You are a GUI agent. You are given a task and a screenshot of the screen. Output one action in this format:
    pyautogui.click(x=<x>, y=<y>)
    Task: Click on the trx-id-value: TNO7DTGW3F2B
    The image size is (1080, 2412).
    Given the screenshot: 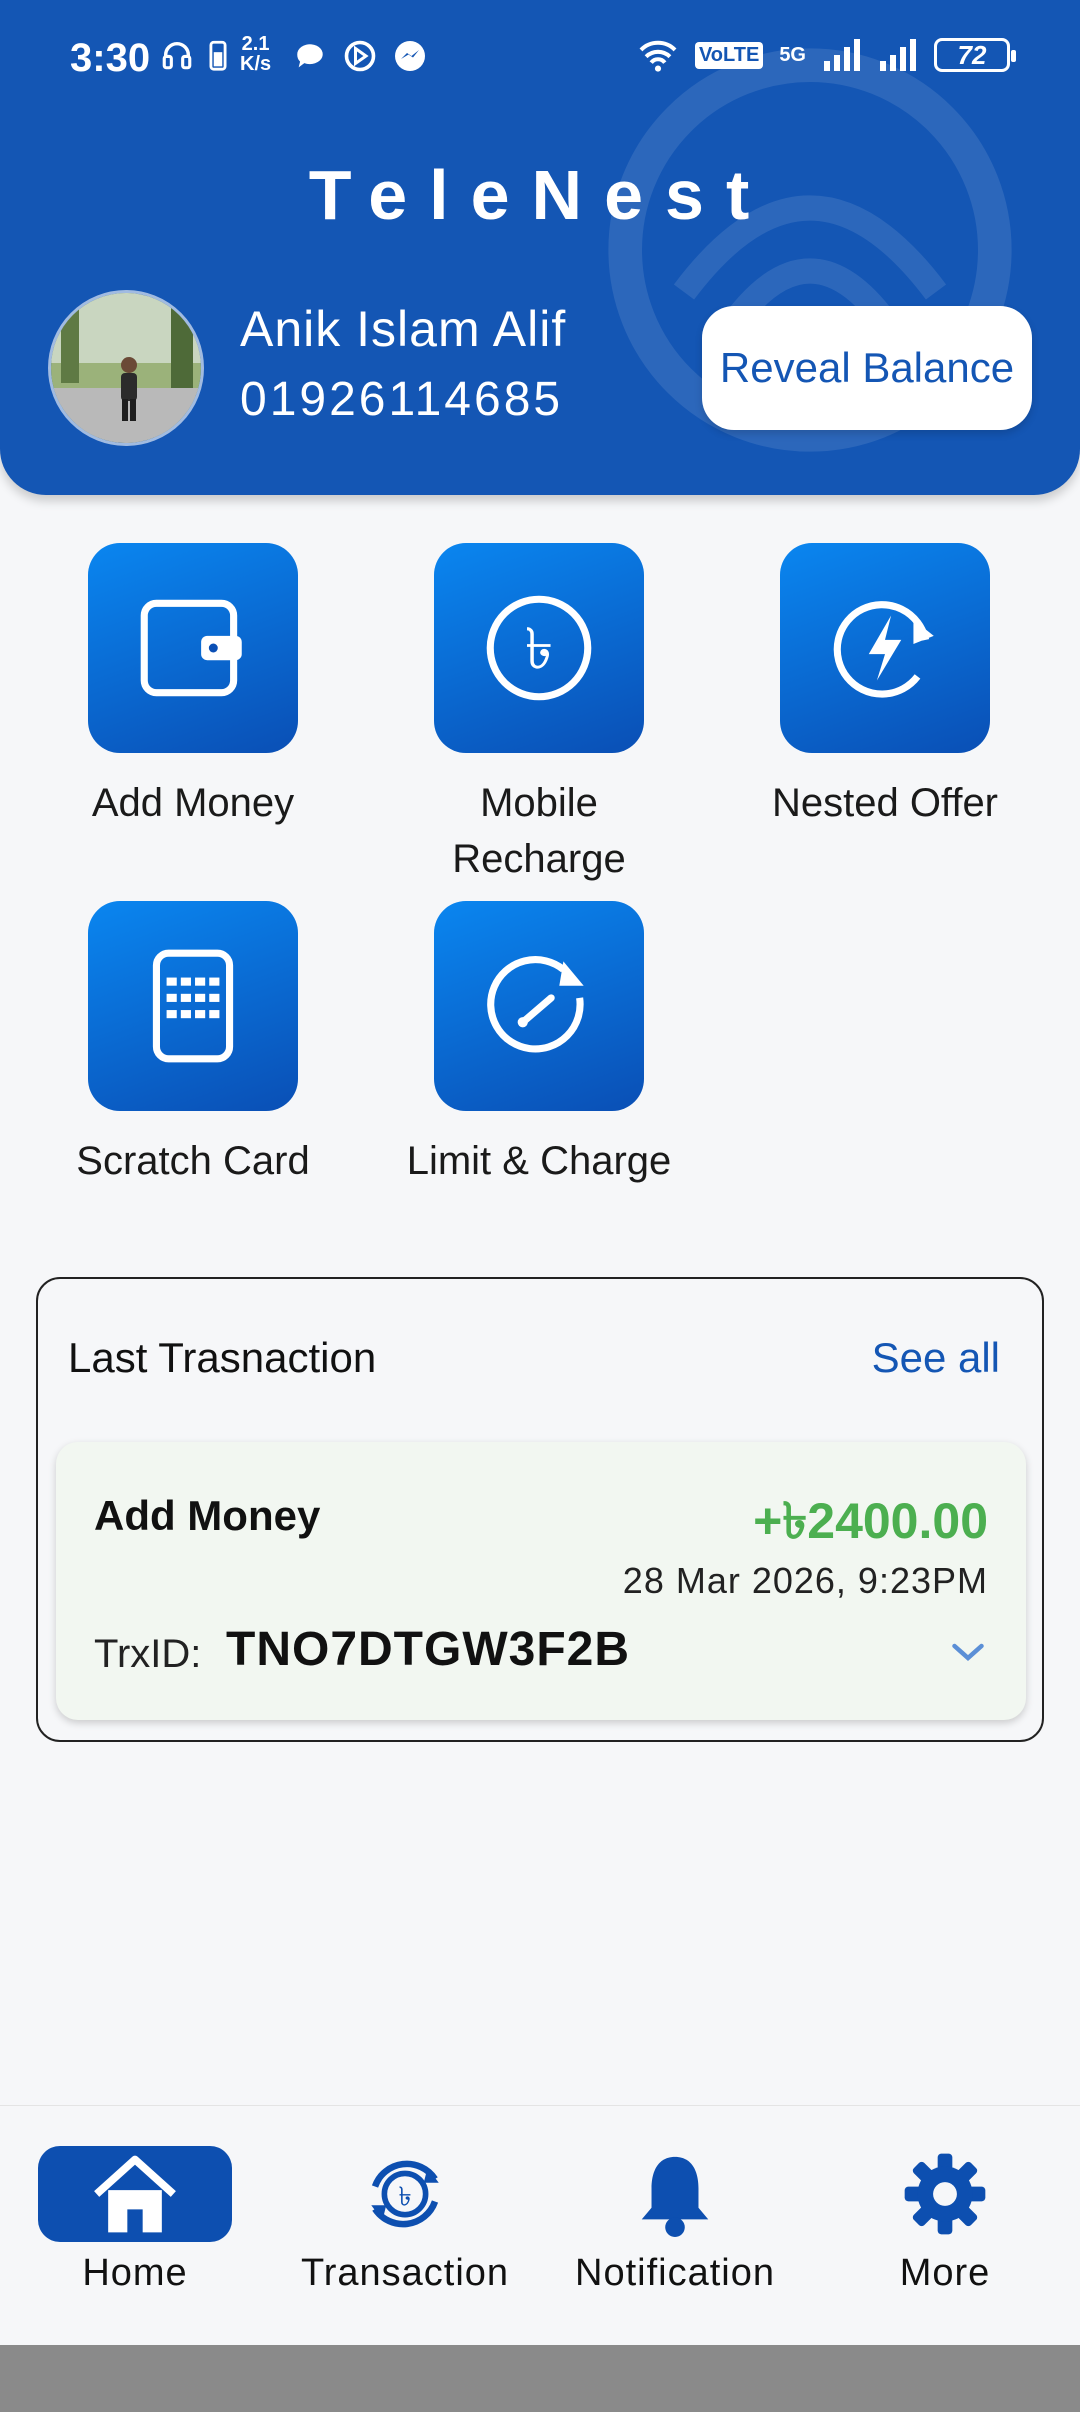 What is the action you would take?
    pyautogui.click(x=428, y=1649)
    